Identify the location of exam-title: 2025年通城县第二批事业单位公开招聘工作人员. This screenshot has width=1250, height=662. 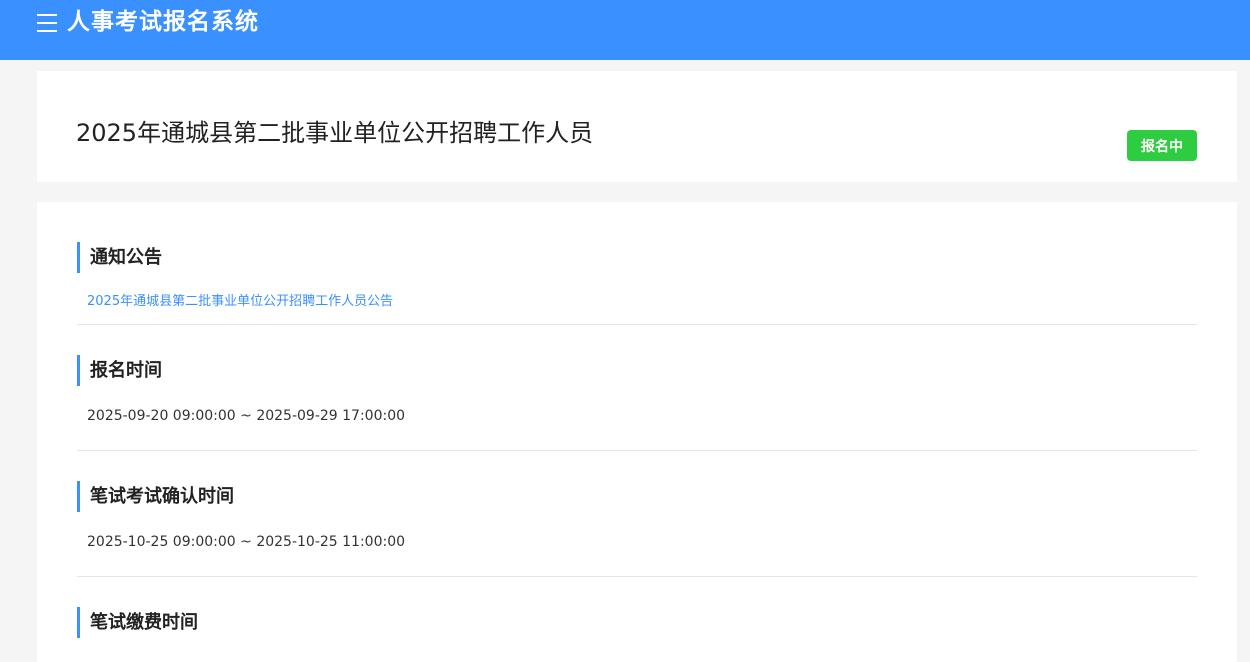
(335, 133).